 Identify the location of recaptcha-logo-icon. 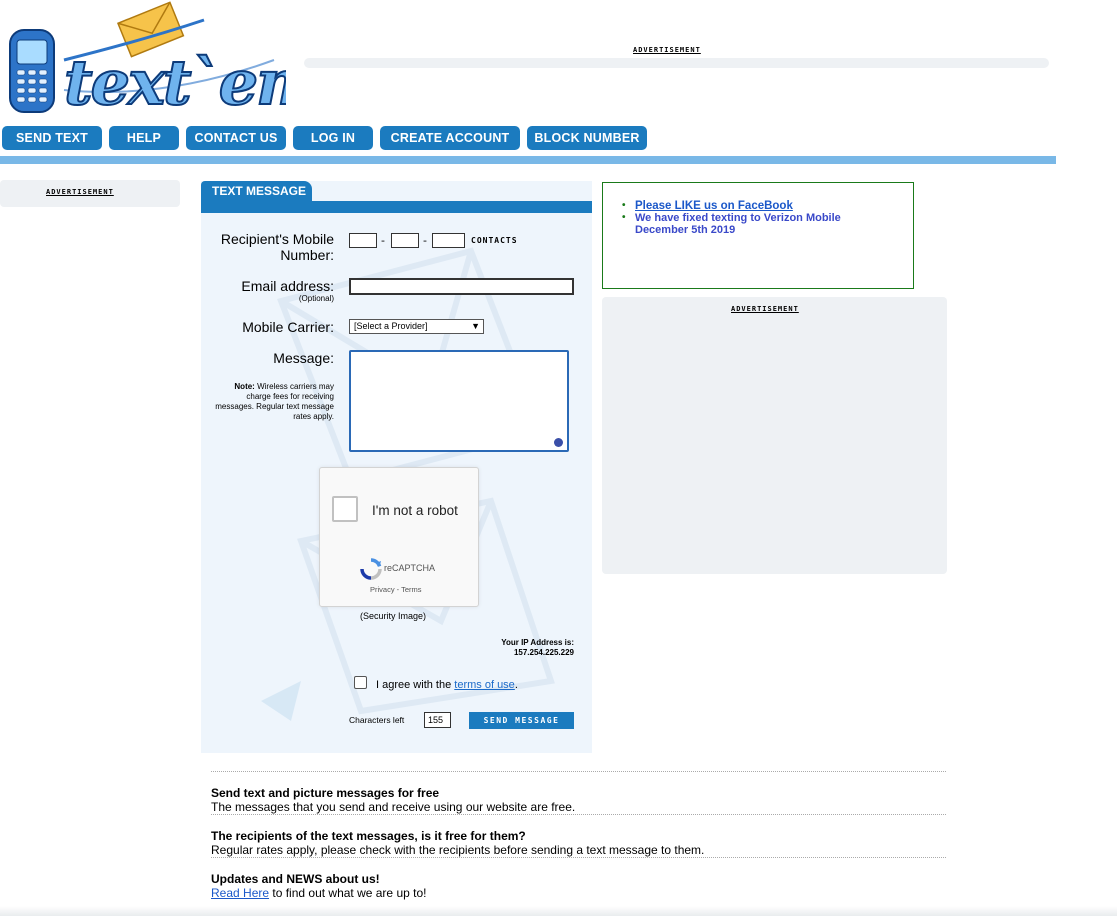
(371, 569).